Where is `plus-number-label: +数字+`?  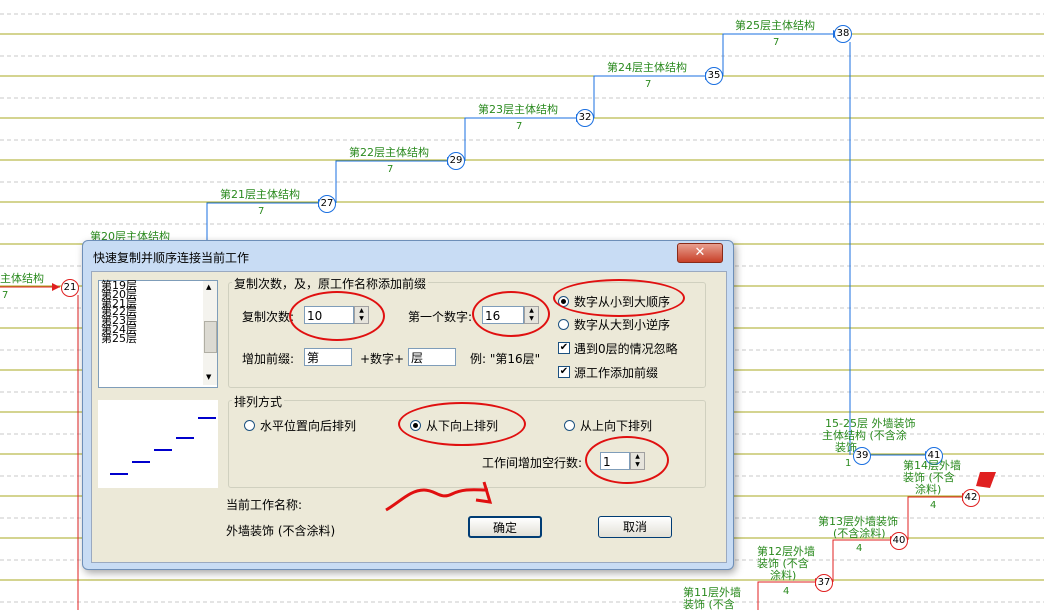
plus-number-label: +数字+ is located at coordinates (382, 359).